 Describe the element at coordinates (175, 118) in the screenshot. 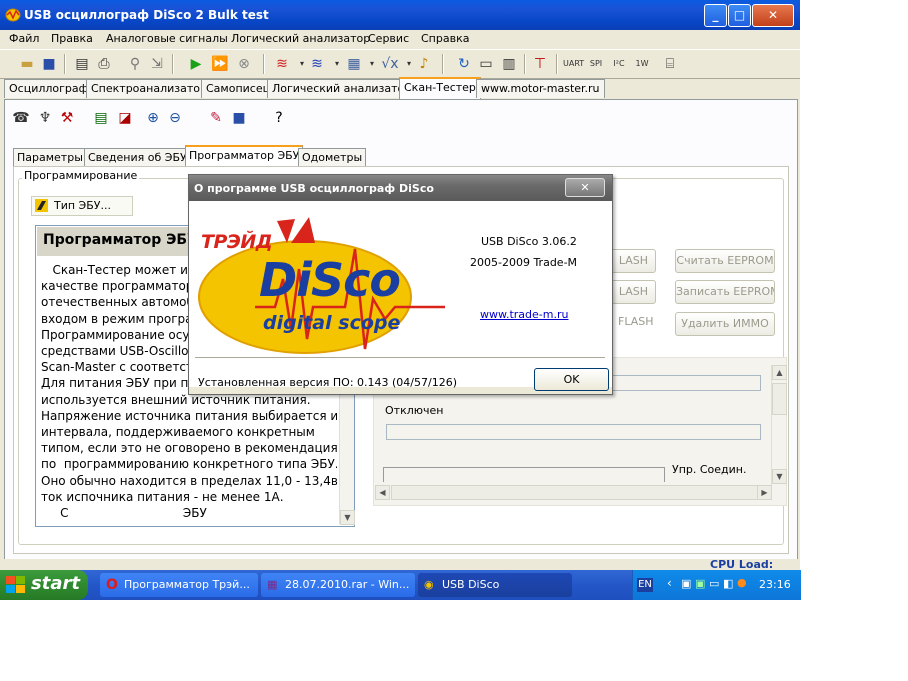

I see `zoom-out-icon: ⊖` at that location.